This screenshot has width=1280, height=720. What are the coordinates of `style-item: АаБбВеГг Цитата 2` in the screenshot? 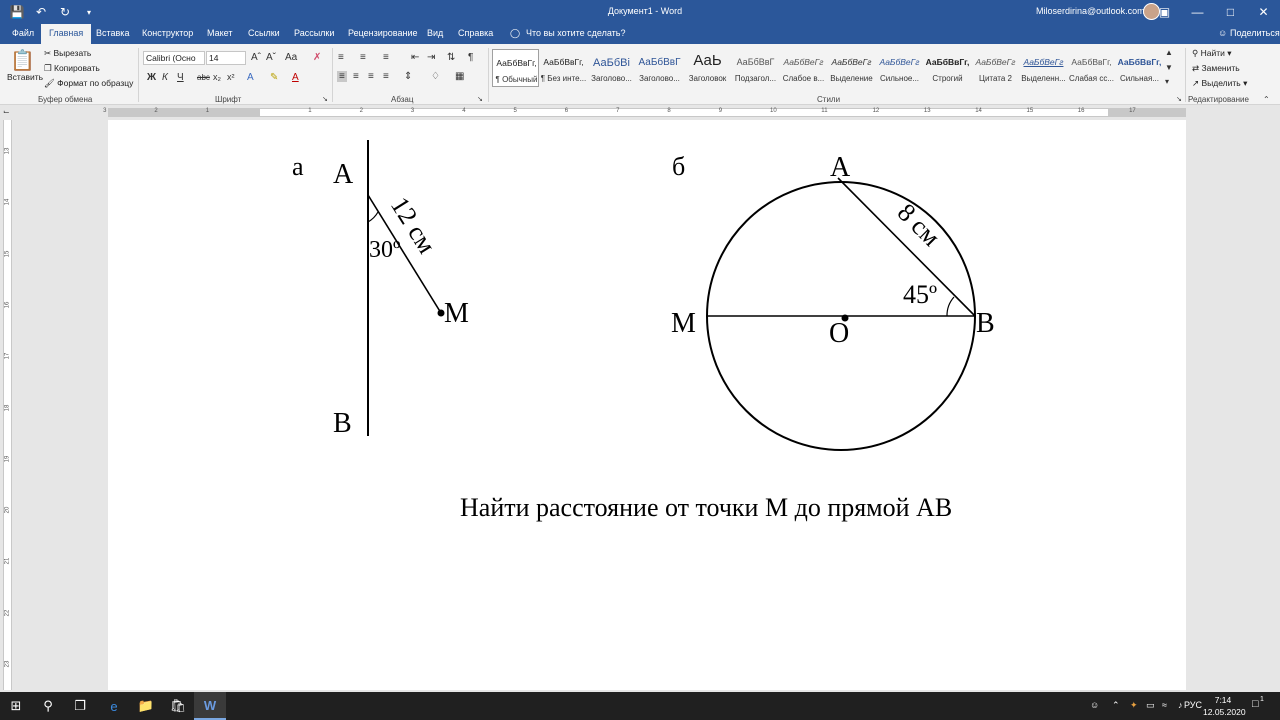 It's located at (995, 68).